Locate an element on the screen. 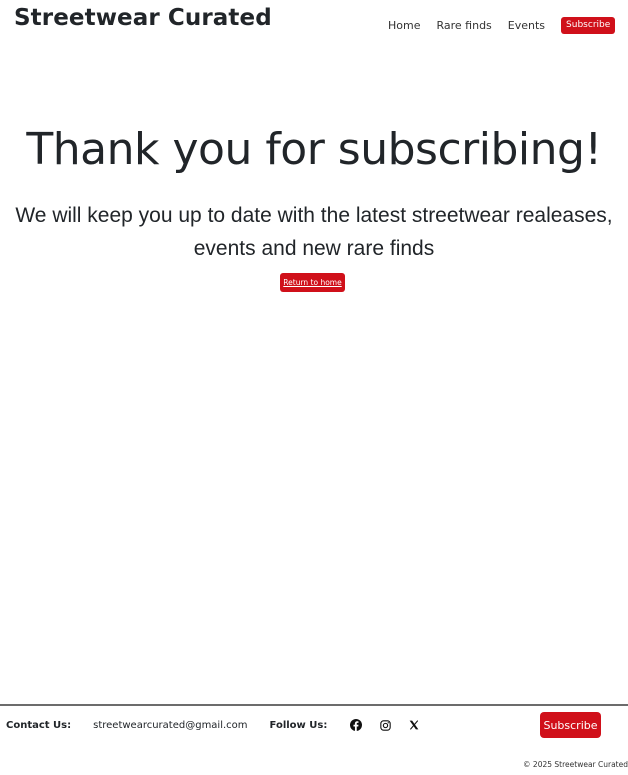 Image resolution: width=628 pixels, height=775 pixels. nav-links: Home Rare finds Events Subscribe is located at coordinates (498, 25).